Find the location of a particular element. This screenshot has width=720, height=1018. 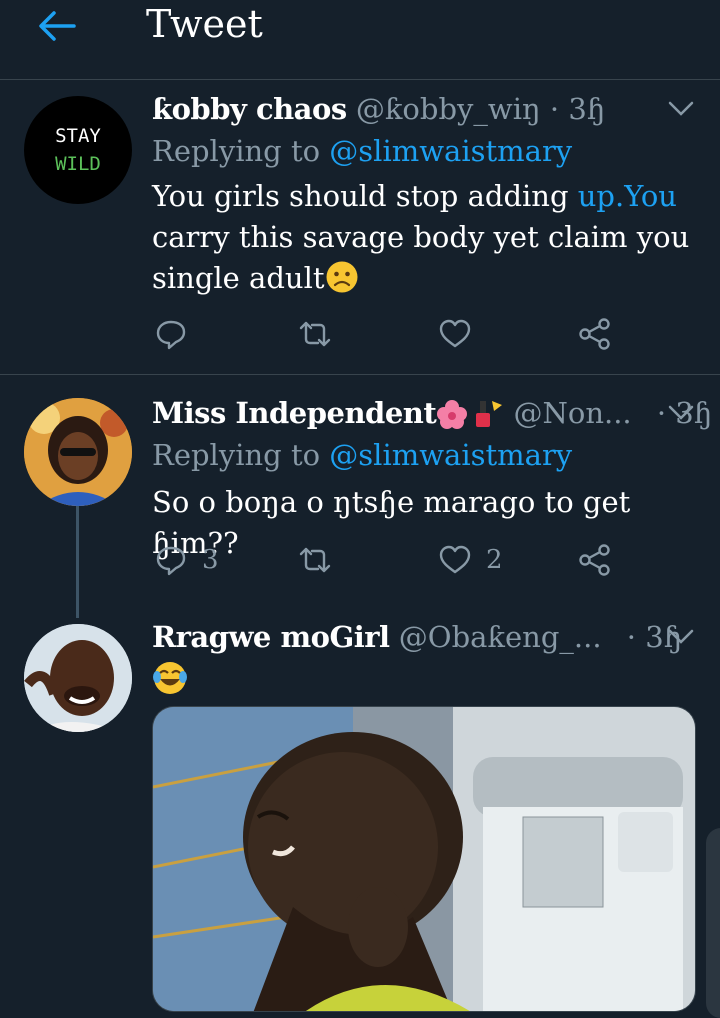

reply-button: 3 is located at coordinates (186, 560).